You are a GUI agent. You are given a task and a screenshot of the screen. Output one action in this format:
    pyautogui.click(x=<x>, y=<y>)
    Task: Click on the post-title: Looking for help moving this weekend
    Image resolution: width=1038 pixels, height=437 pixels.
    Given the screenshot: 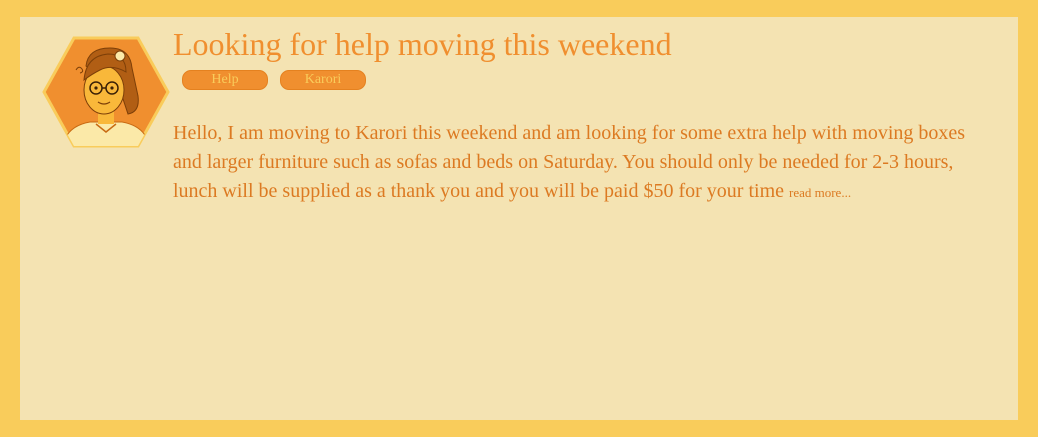 What is the action you would take?
    pyautogui.click(x=422, y=44)
    